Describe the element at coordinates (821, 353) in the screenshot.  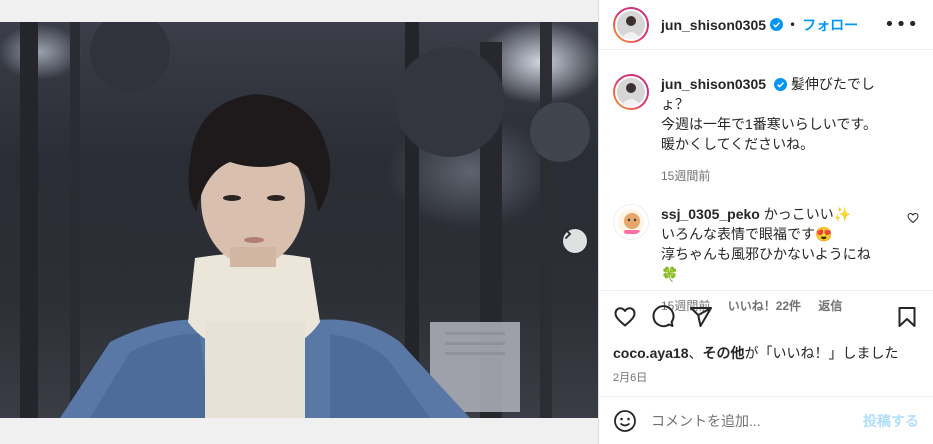
I see `likes-text: が「いいね！」しました` at that location.